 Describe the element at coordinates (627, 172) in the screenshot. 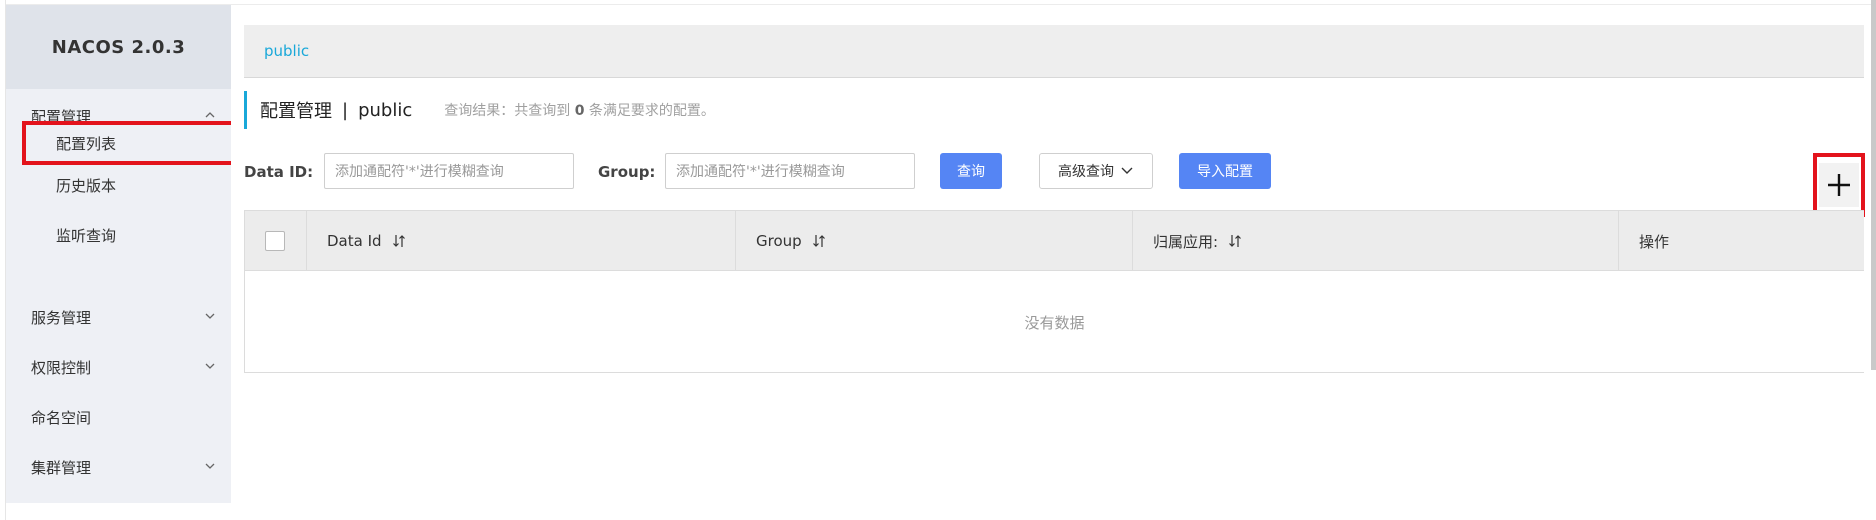

I see `group-label: Group:` at that location.